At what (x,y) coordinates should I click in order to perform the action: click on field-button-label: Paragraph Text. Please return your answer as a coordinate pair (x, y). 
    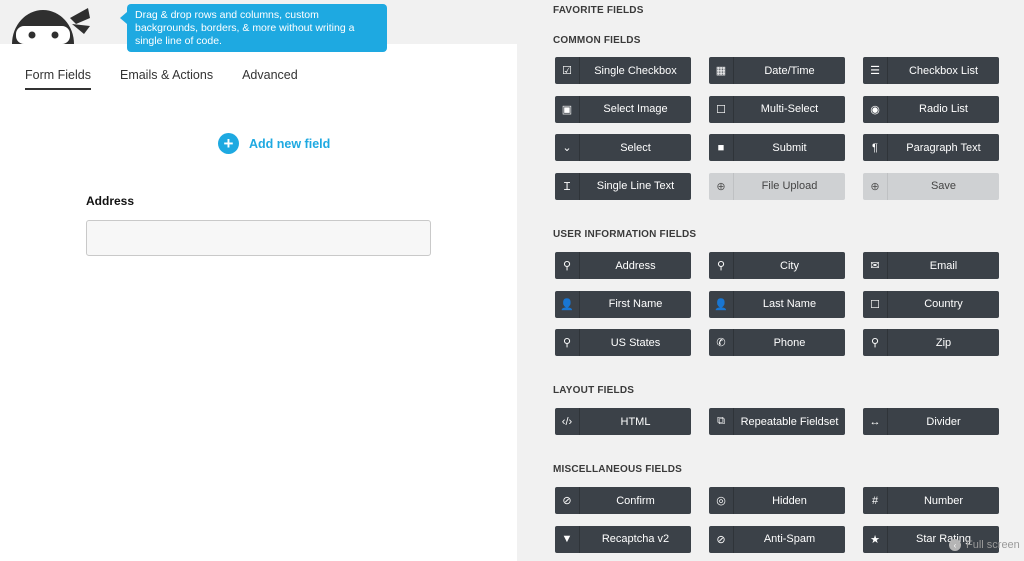
    Looking at the image, I should click on (943, 147).